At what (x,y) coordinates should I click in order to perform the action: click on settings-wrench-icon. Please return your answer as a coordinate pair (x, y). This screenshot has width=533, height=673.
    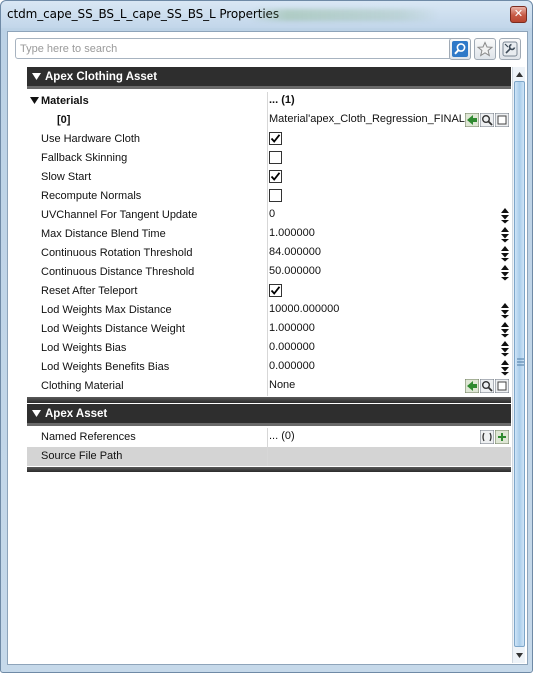
    Looking at the image, I should click on (510, 49).